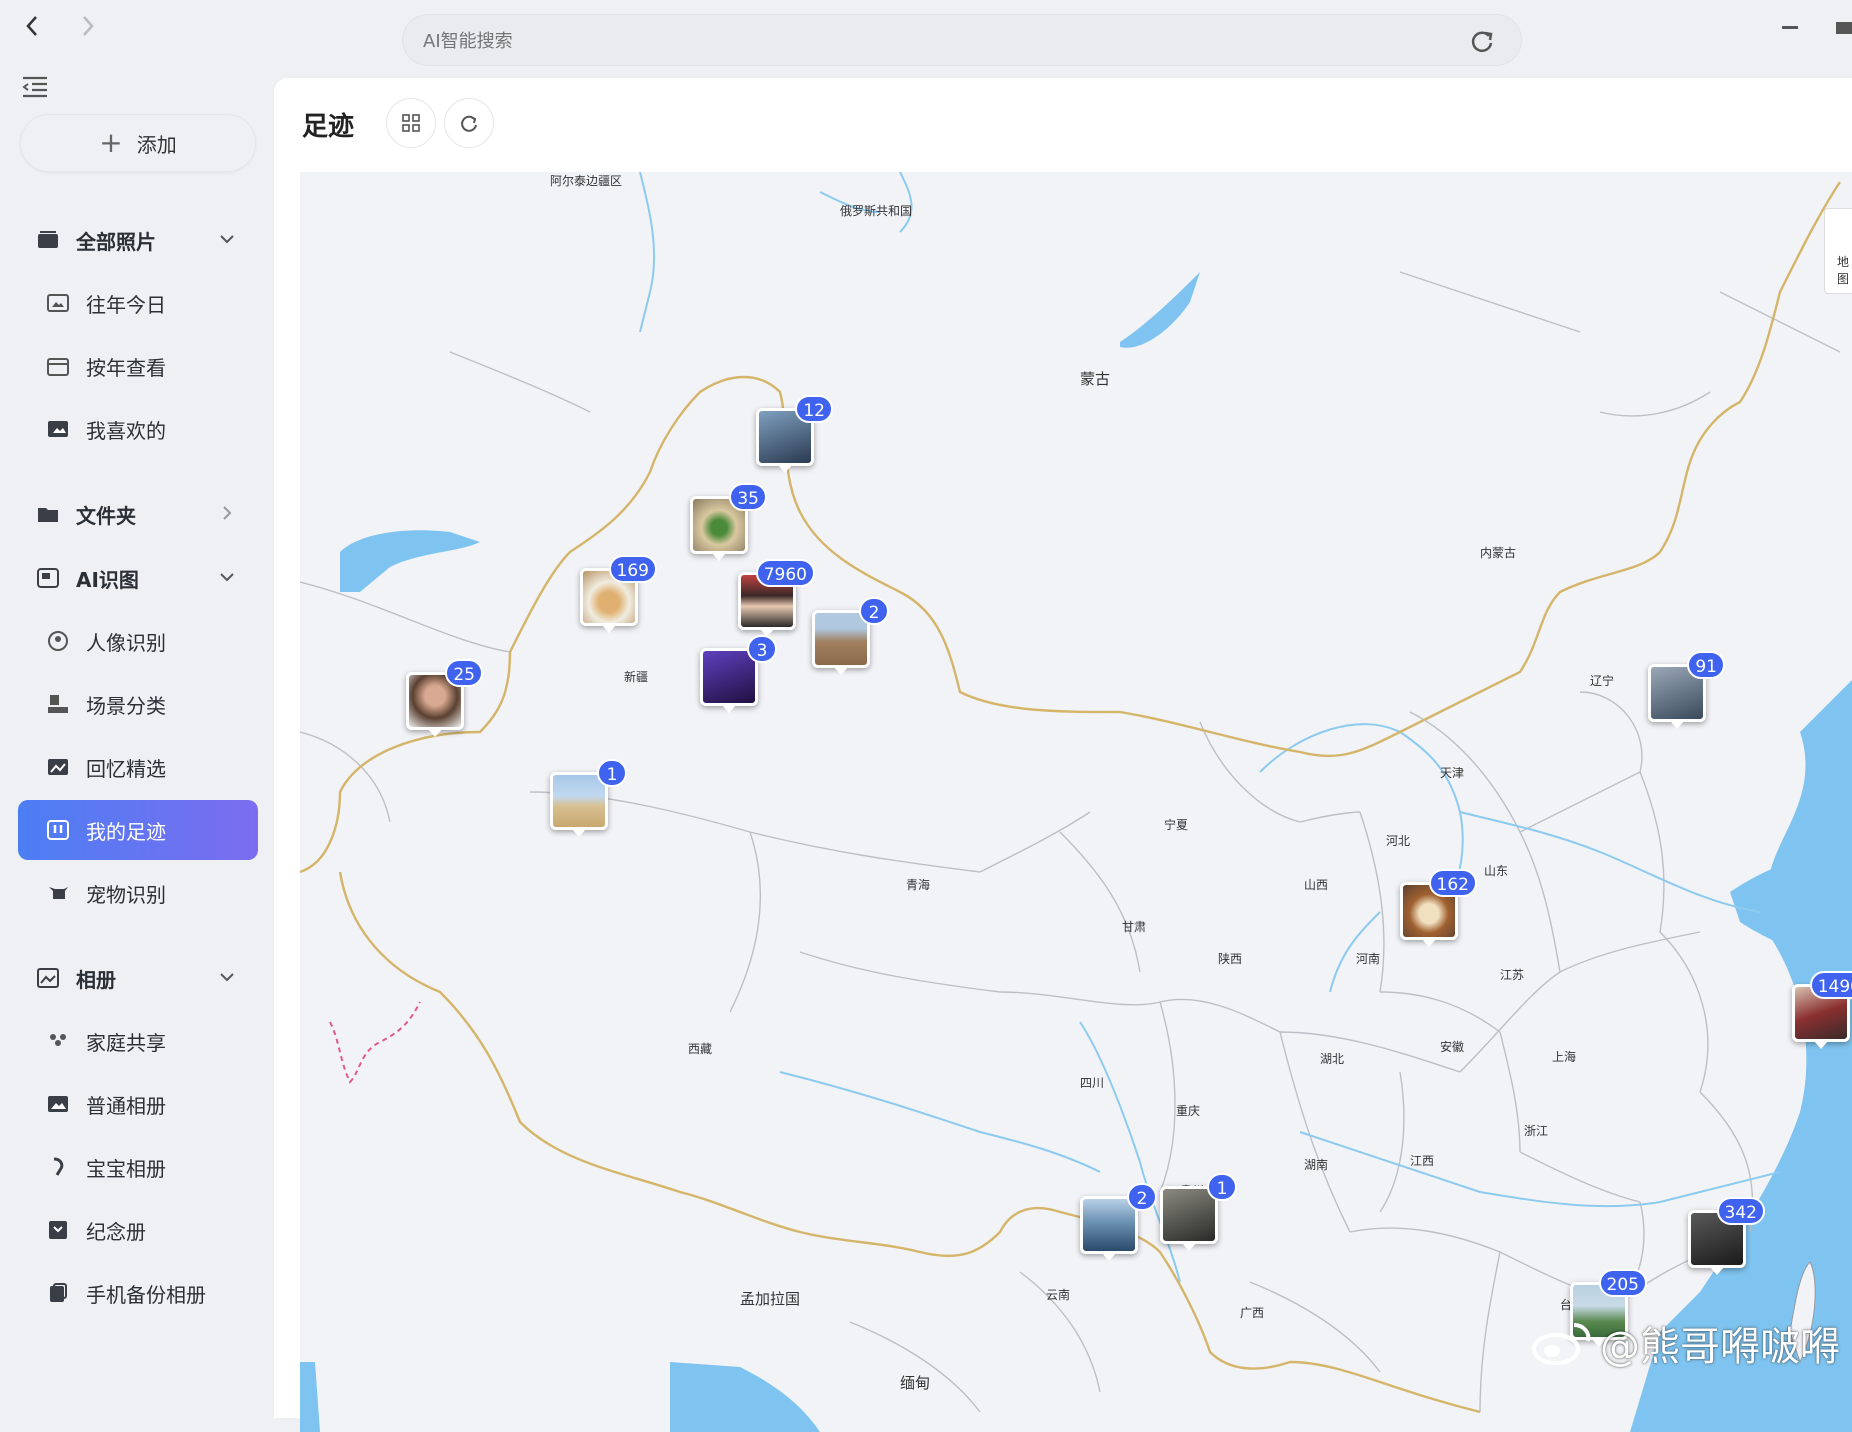  I want to click on album-icon, so click(48, 978).